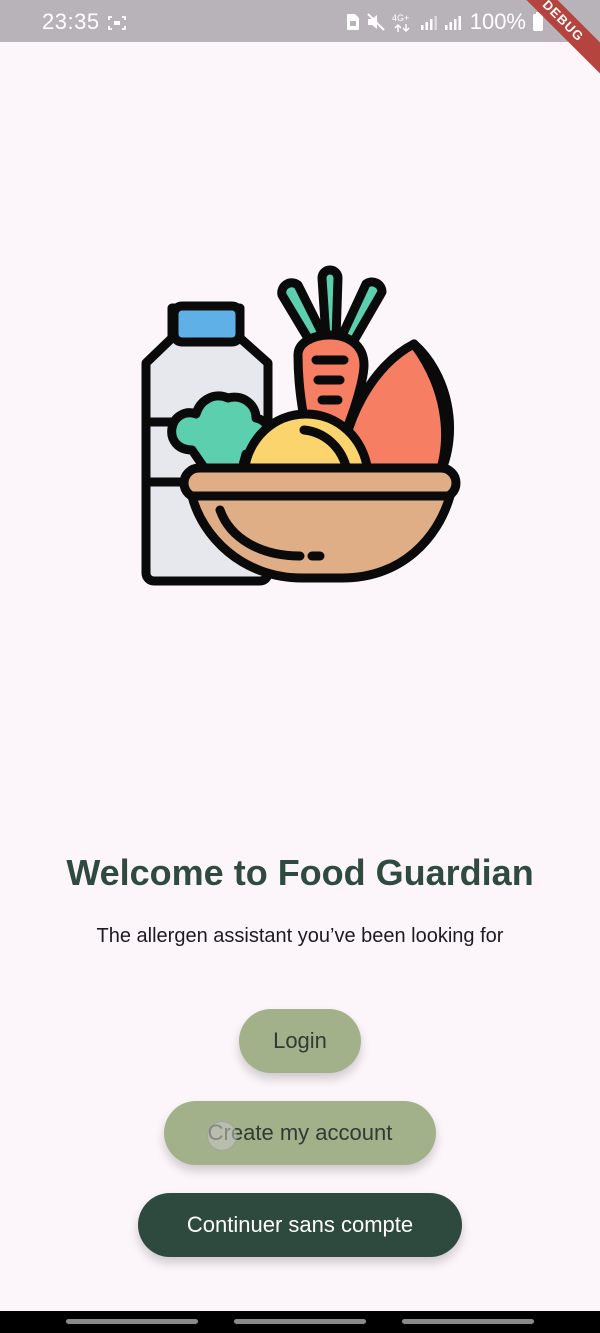  I want to click on touch-indicator, so click(222, 1136).